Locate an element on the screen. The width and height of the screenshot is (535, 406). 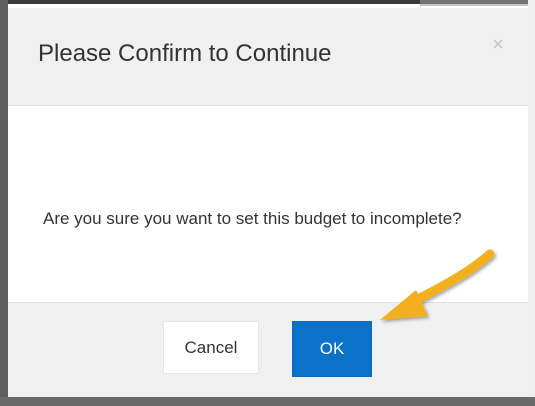
close-icon is located at coordinates (498, 45).